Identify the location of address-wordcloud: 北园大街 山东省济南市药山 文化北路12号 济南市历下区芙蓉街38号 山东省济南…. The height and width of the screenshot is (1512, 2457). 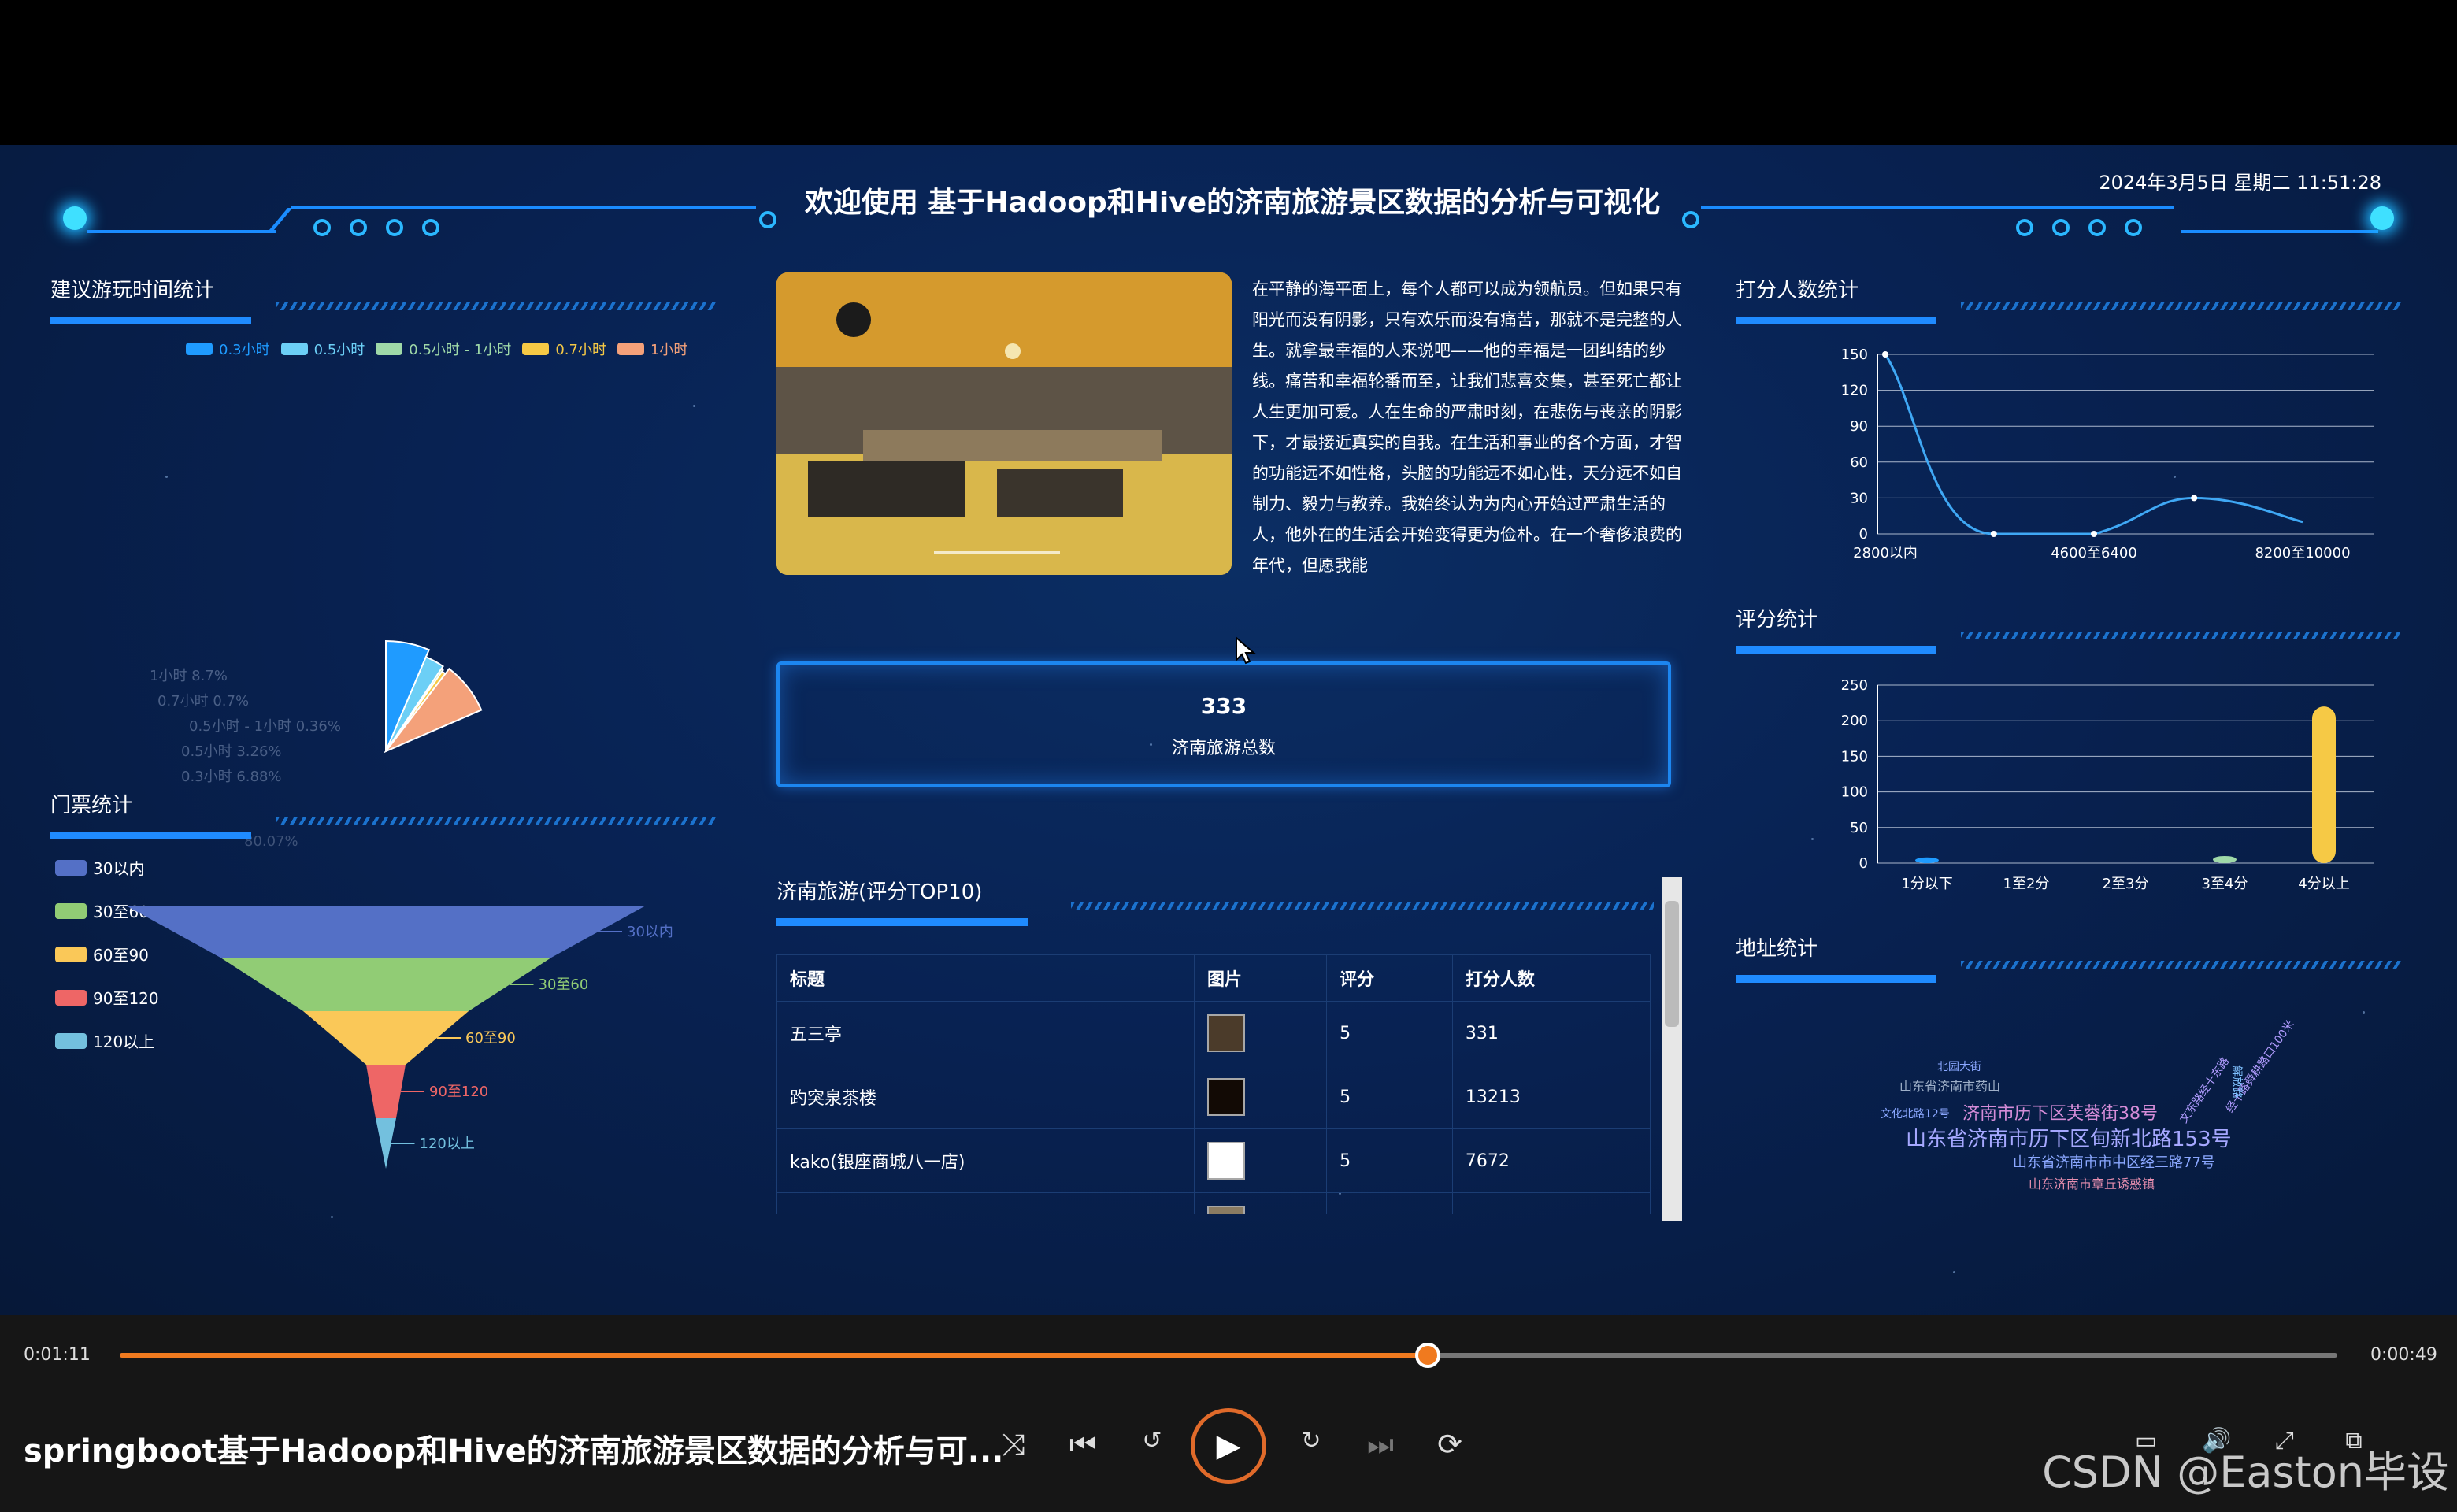
(2085, 1117).